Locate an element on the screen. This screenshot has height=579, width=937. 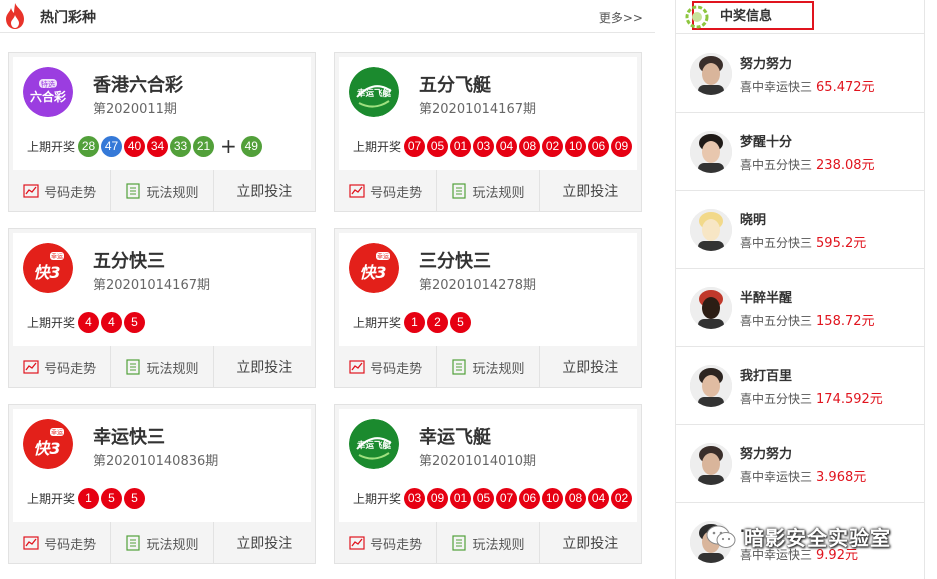
draw-ball: 09 is located at coordinates (438, 498).